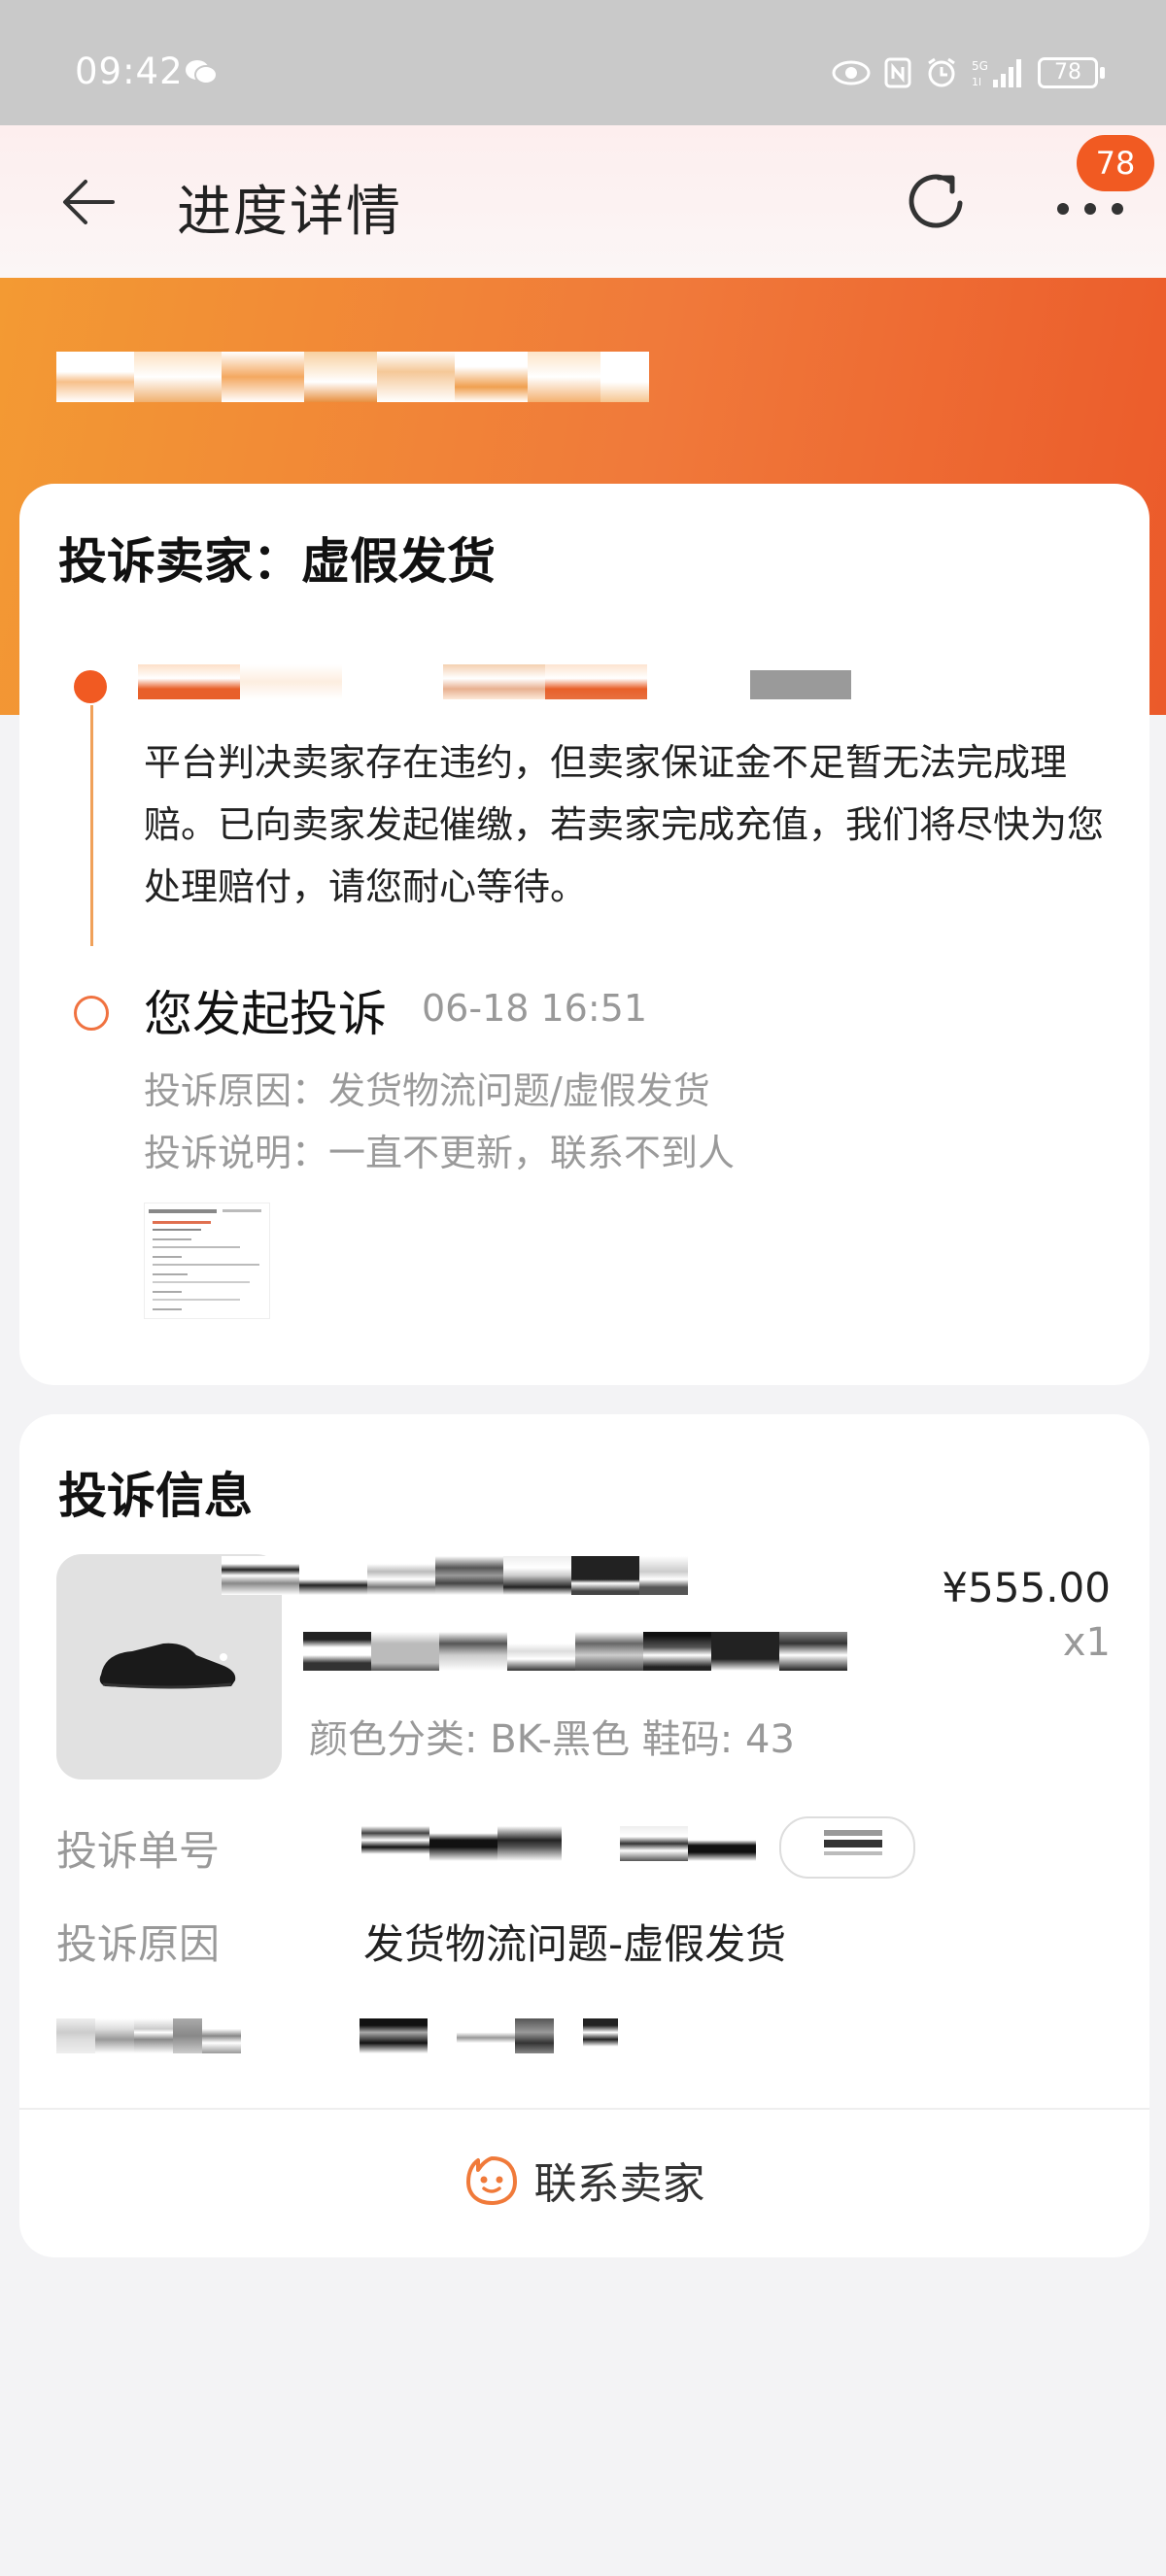  I want to click on nfc-icon, so click(897, 72).